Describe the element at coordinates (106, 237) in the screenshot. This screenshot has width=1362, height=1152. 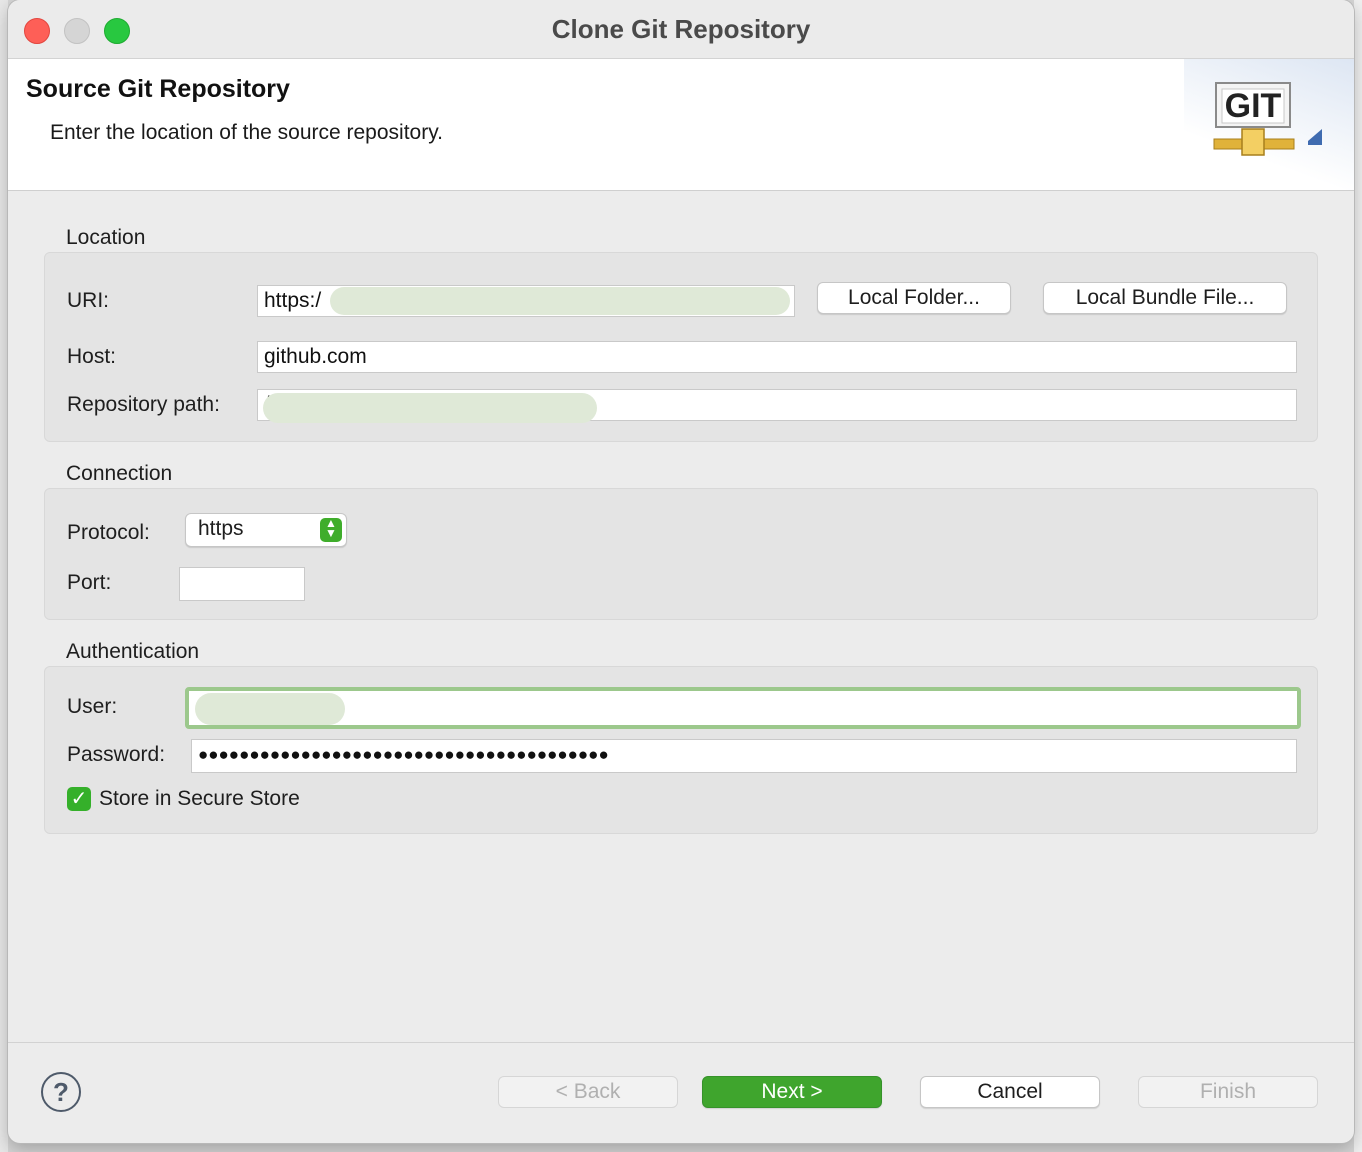
I see `location-section-label: Location` at that location.